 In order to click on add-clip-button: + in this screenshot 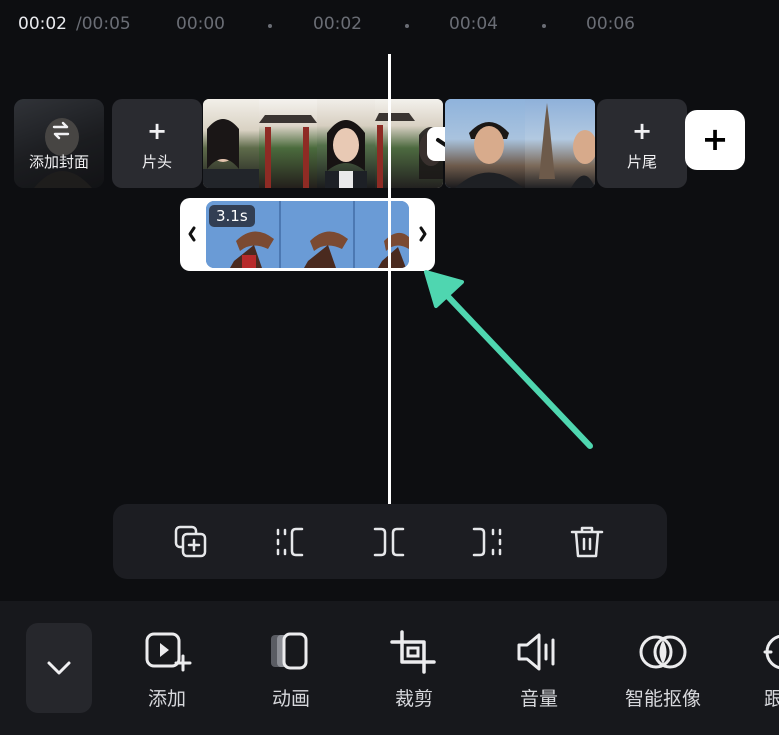, I will do `click(715, 140)`.